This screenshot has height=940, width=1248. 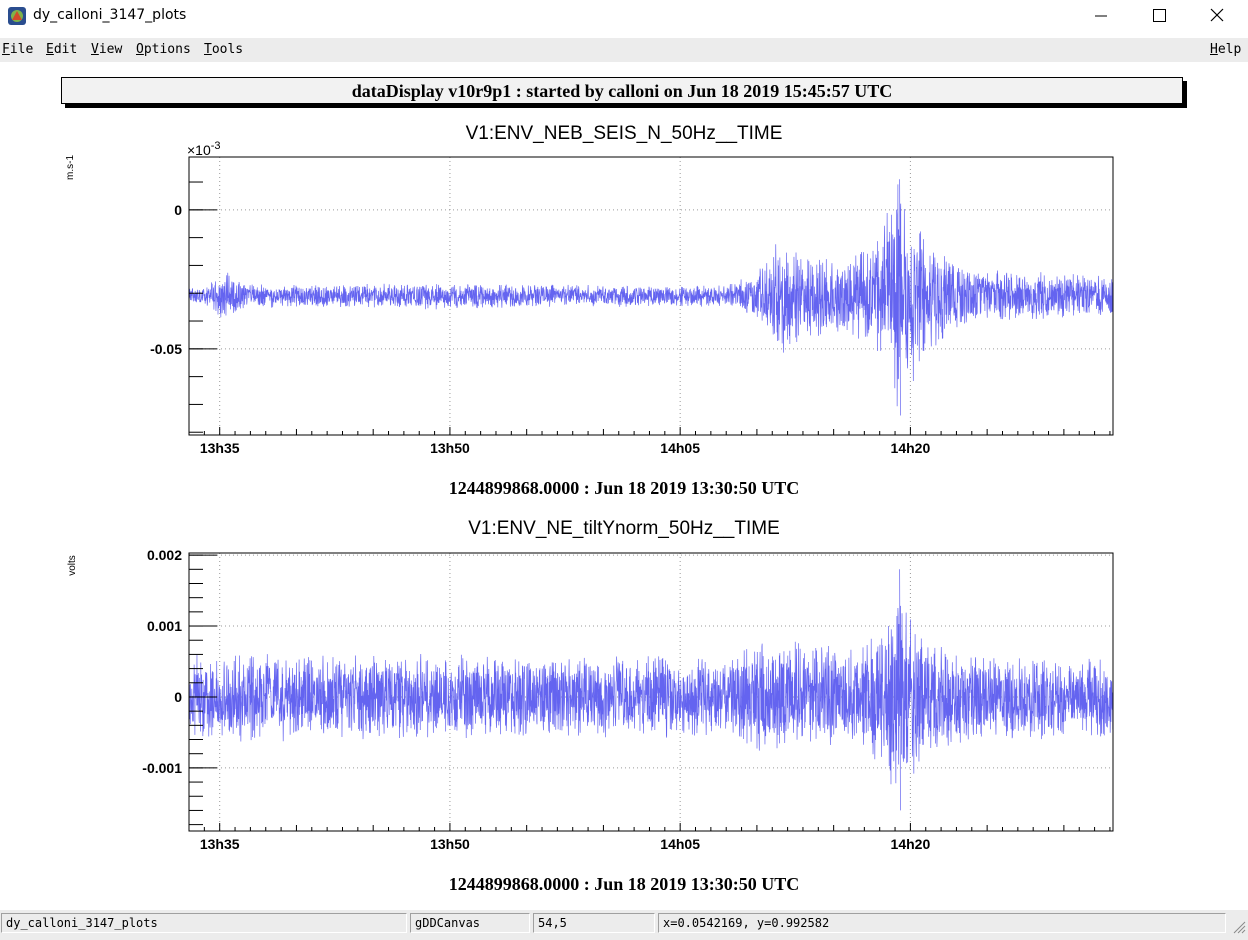 What do you see at coordinates (204, 923) in the screenshot?
I see `status-canvas-name: dy_calloni_3147_plots` at bounding box center [204, 923].